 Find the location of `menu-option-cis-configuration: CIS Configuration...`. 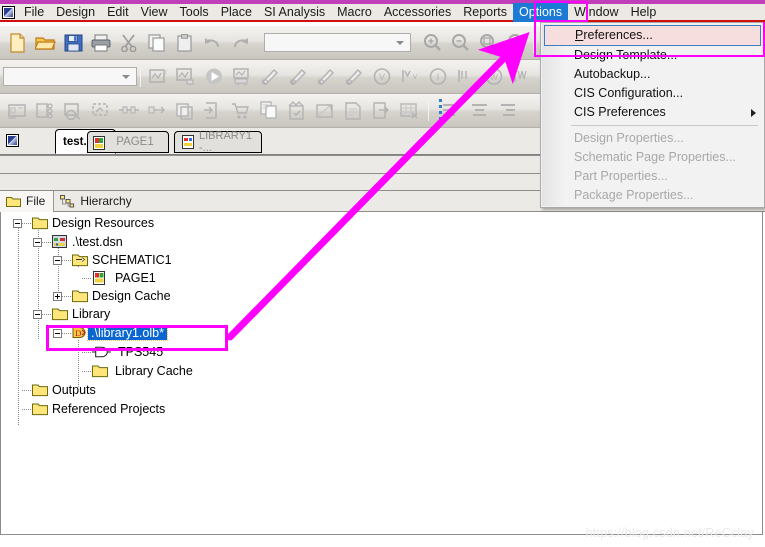

menu-option-cis-configuration: CIS Configuration... is located at coordinates (652, 93).